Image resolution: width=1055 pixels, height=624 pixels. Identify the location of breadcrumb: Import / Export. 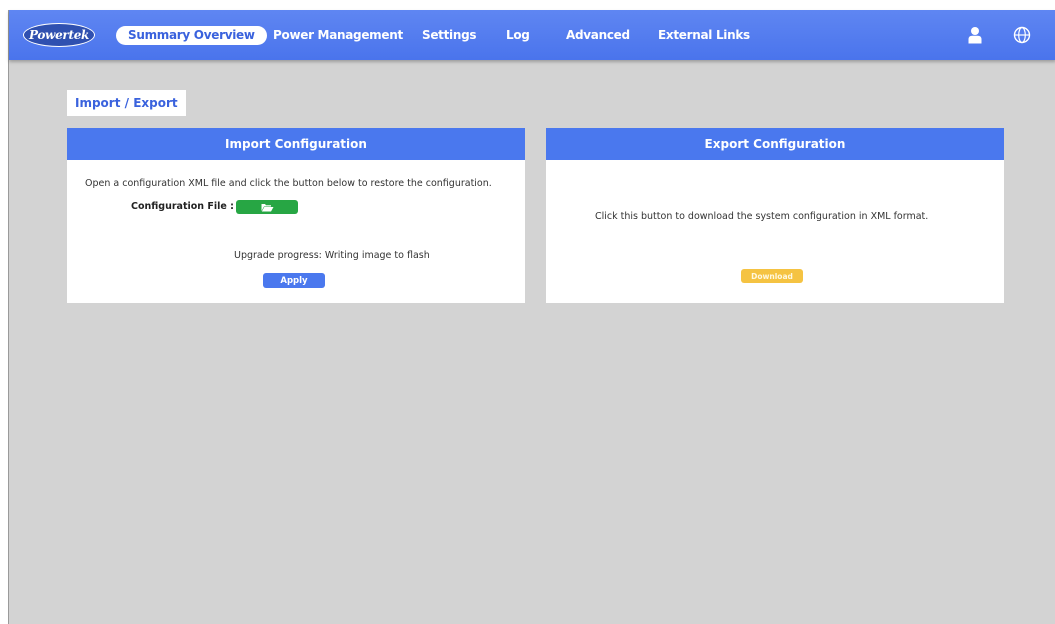
(126, 103).